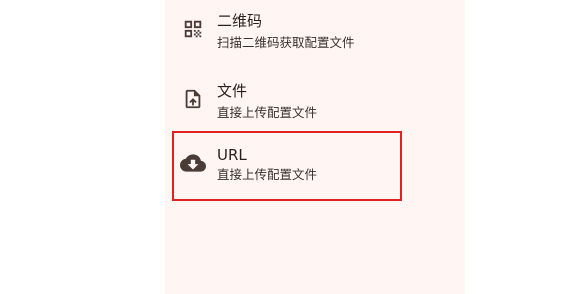 This screenshot has width=573, height=294. I want to click on menu-item-description: 扫描二维码获取配置文件, so click(286, 42).